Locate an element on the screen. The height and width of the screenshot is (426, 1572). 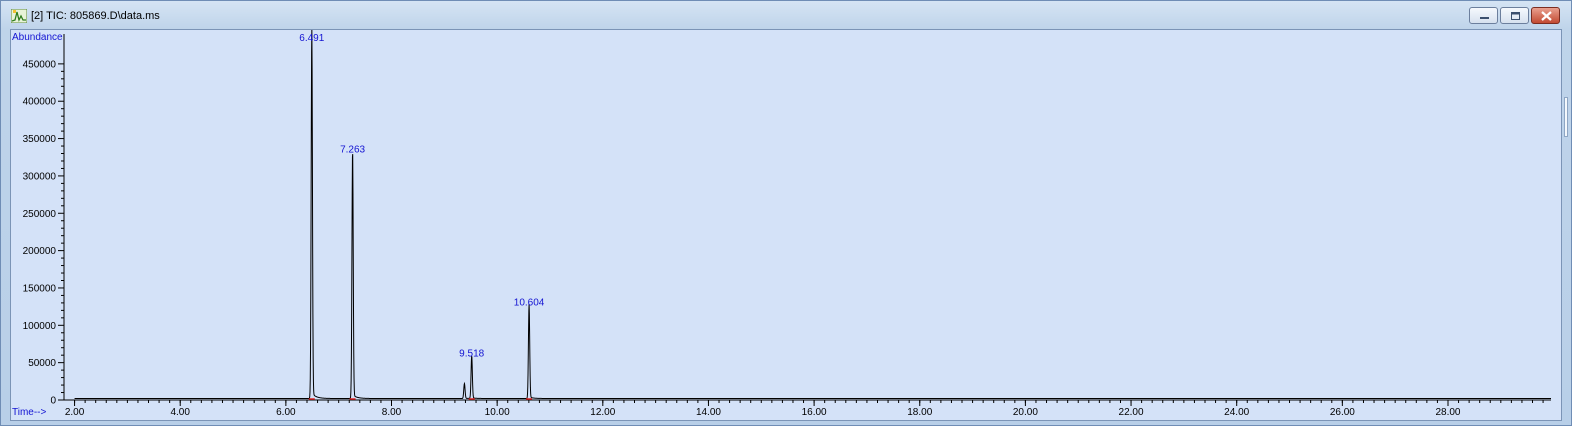
maximize-button is located at coordinates (1514, 15).